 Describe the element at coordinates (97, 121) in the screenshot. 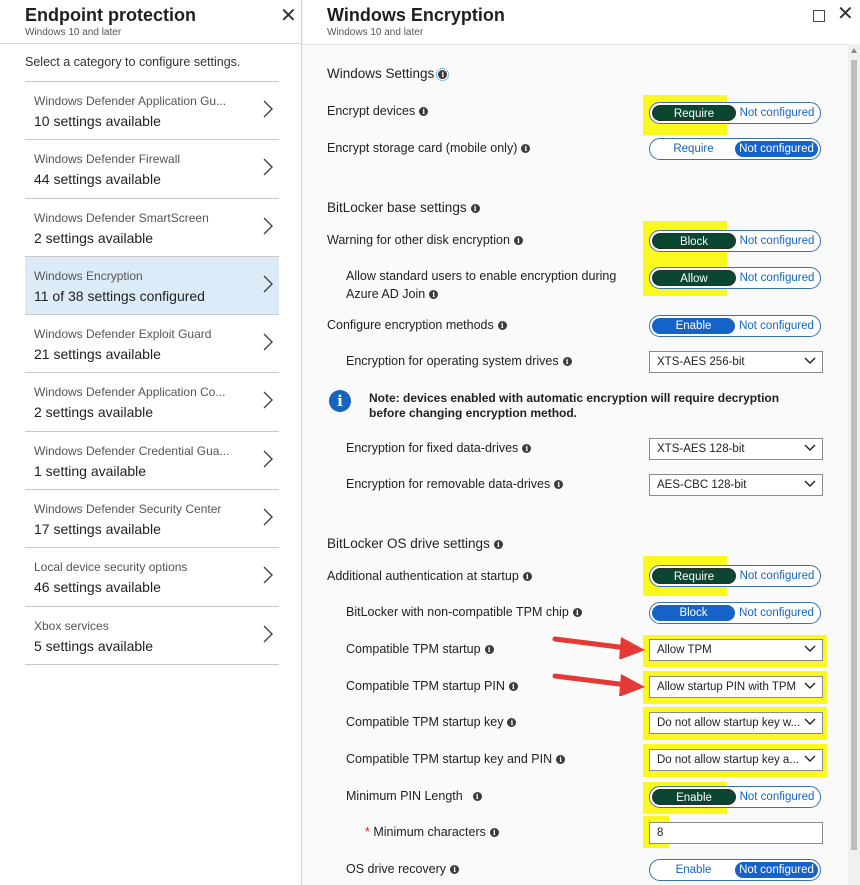

I see `category-count: 10 settings available` at that location.